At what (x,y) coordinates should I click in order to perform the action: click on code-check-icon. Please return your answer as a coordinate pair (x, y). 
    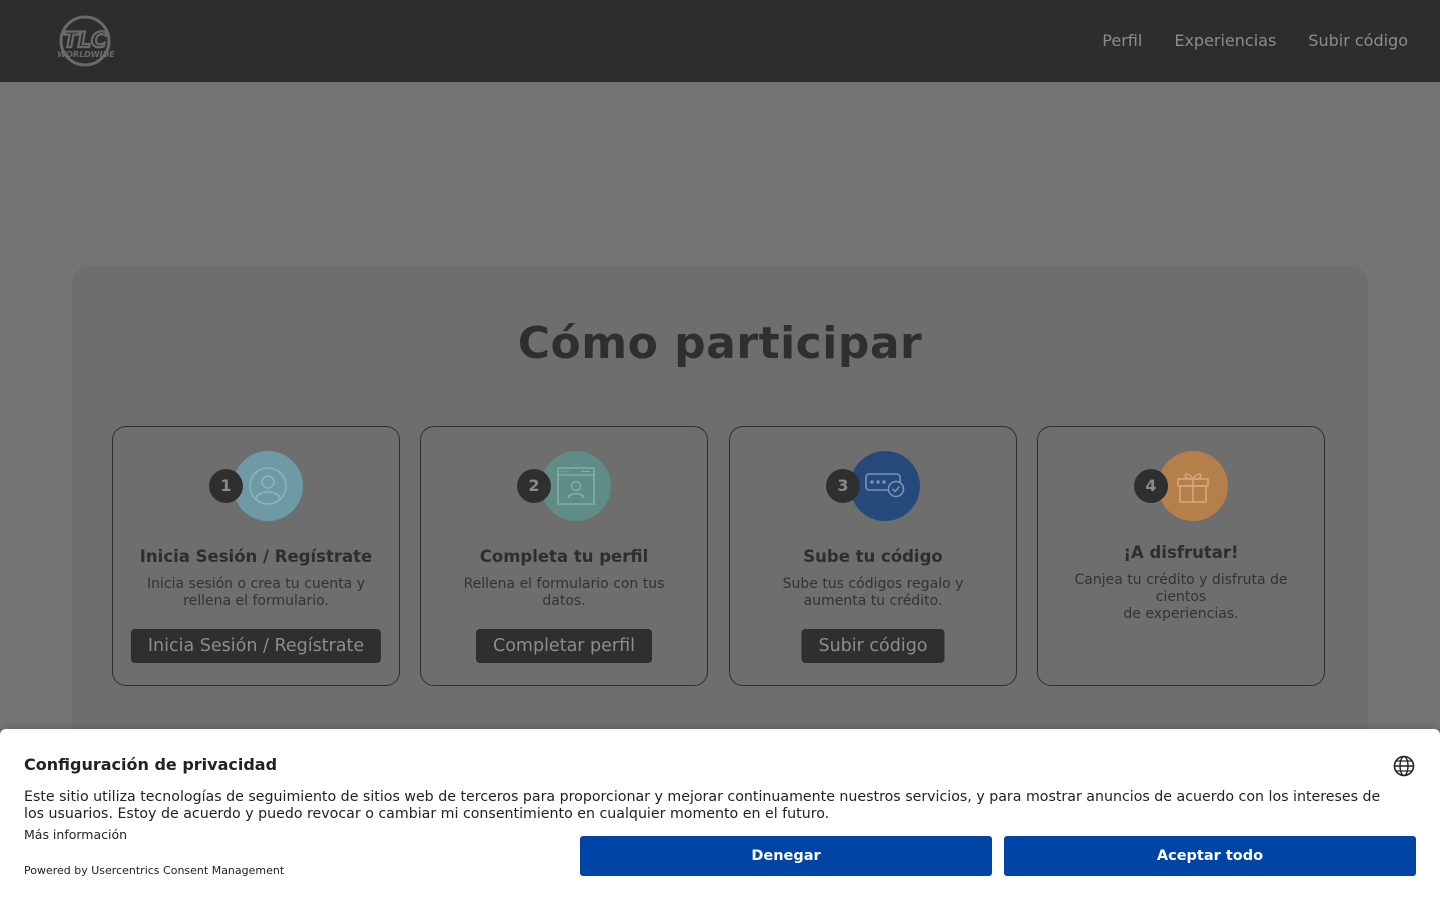
    Looking at the image, I should click on (885, 485).